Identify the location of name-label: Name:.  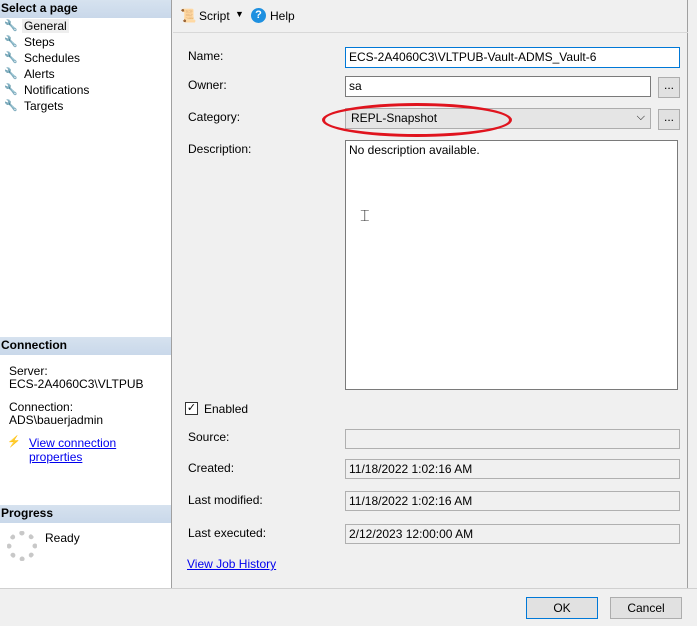
(206, 56).